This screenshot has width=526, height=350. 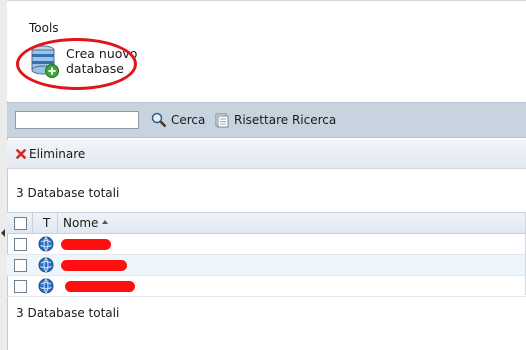 I want to click on reset-search-icon, so click(x=222, y=120).